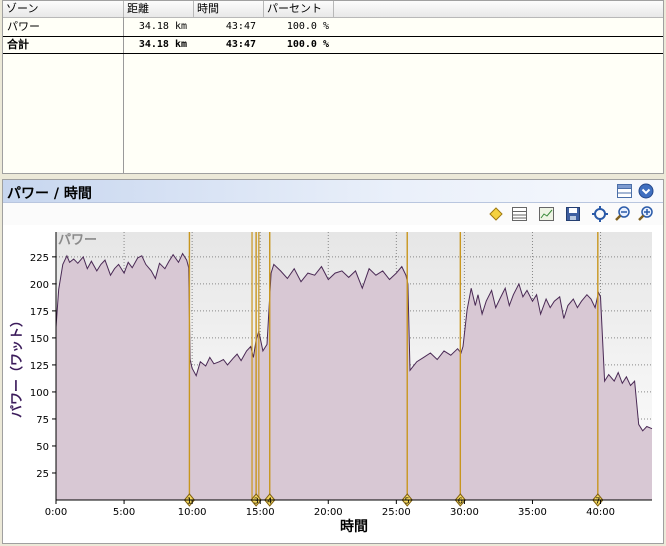  Describe the element at coordinates (39, 285) in the screenshot. I see `y-tick-label: 200` at that location.